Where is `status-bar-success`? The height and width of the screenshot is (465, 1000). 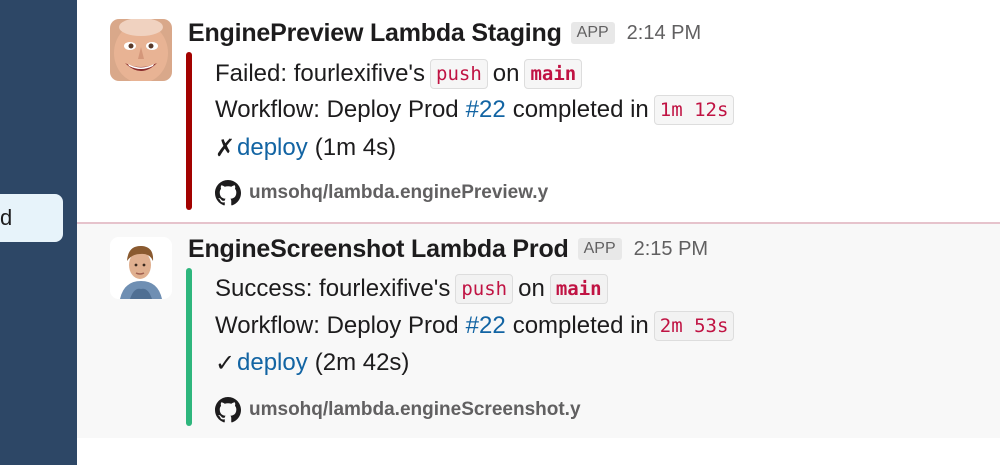
status-bar-success is located at coordinates (189, 347).